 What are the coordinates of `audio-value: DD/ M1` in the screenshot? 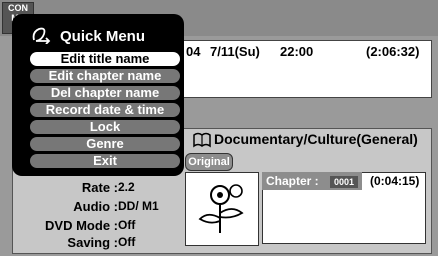 It's located at (138, 206).